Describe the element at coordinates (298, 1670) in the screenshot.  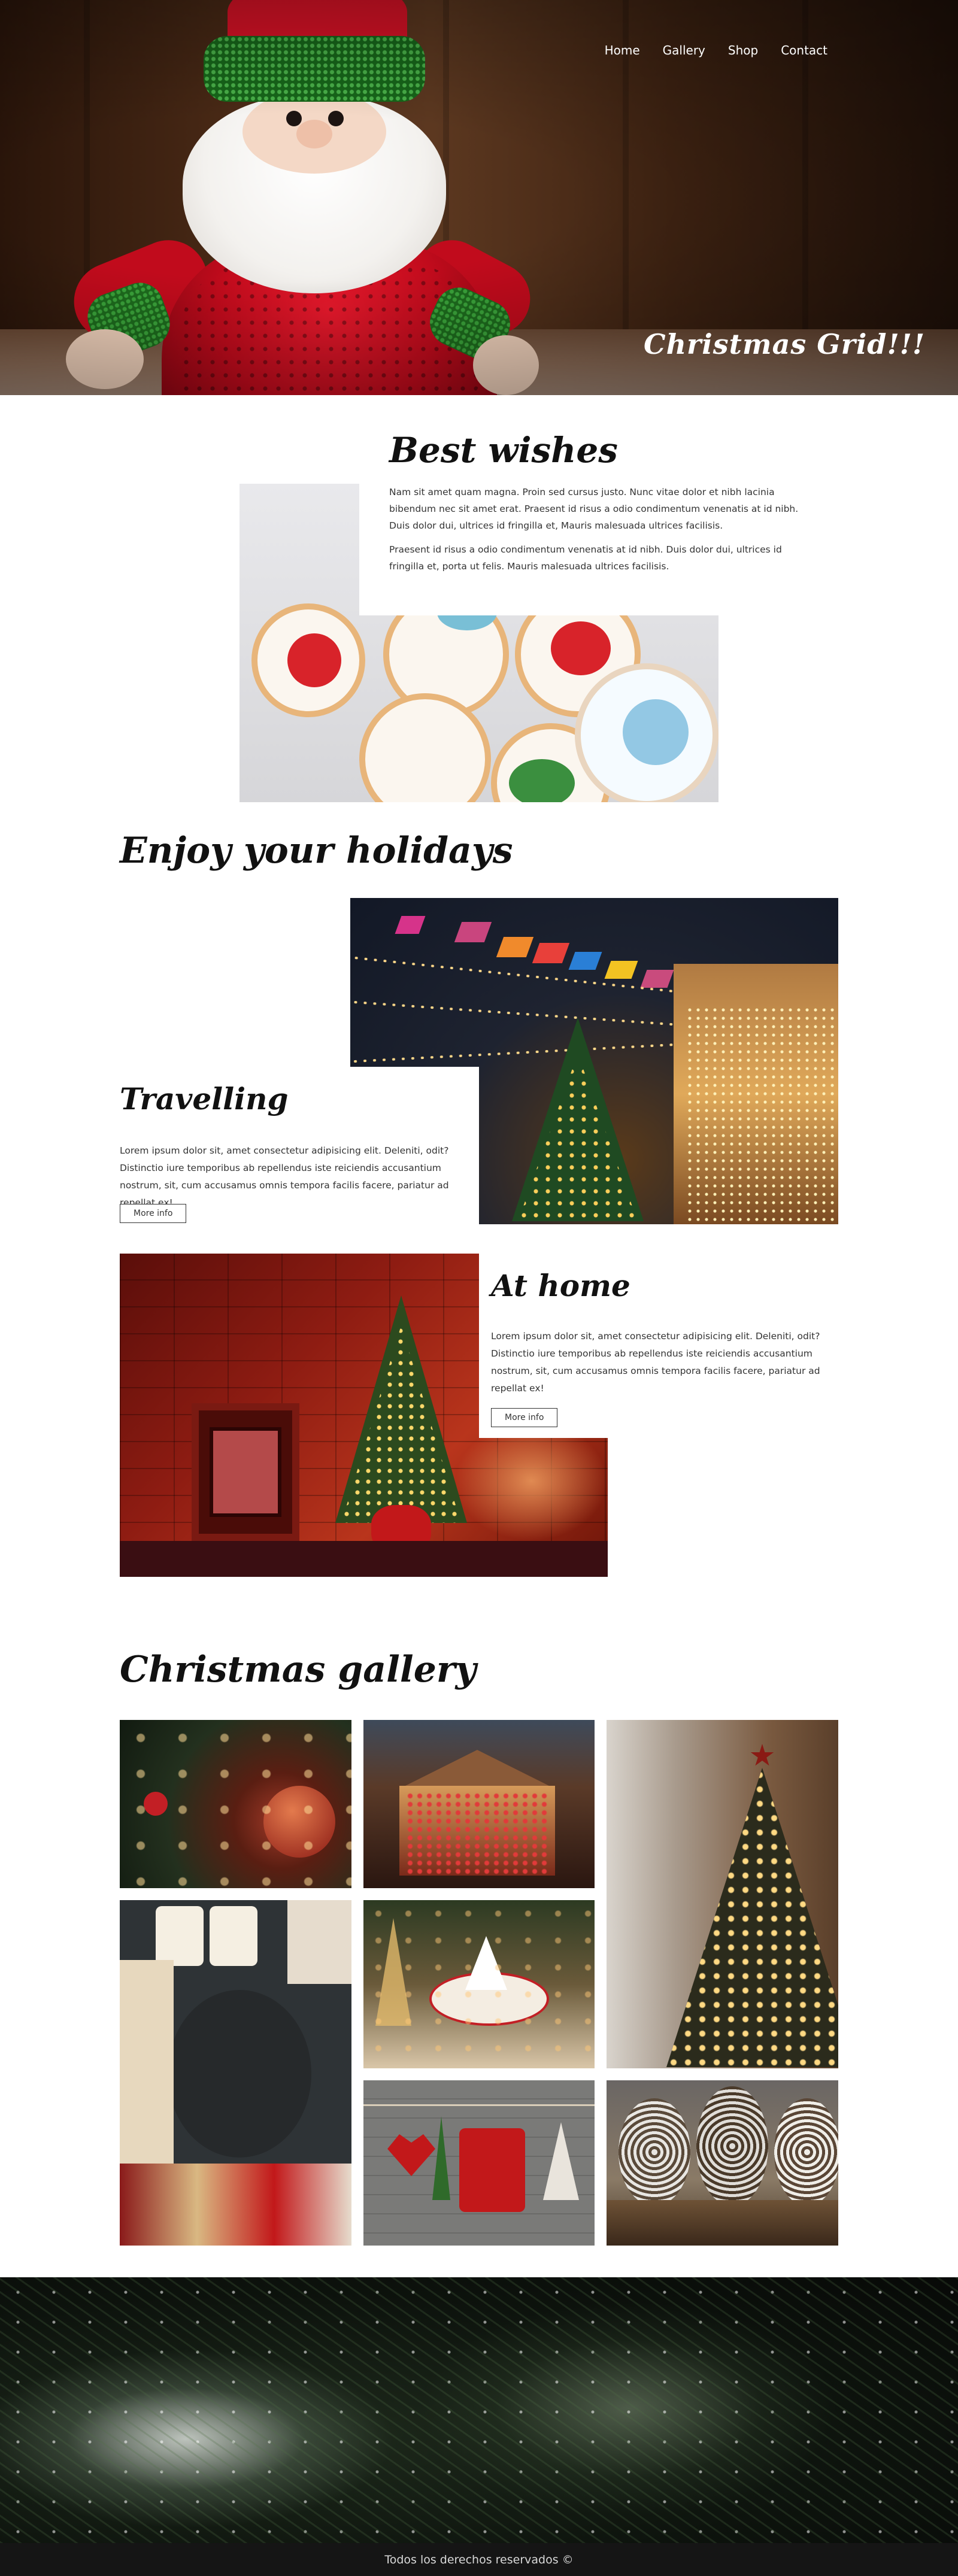
I see `christmas-gallery-heading: Christmas gallery` at that location.